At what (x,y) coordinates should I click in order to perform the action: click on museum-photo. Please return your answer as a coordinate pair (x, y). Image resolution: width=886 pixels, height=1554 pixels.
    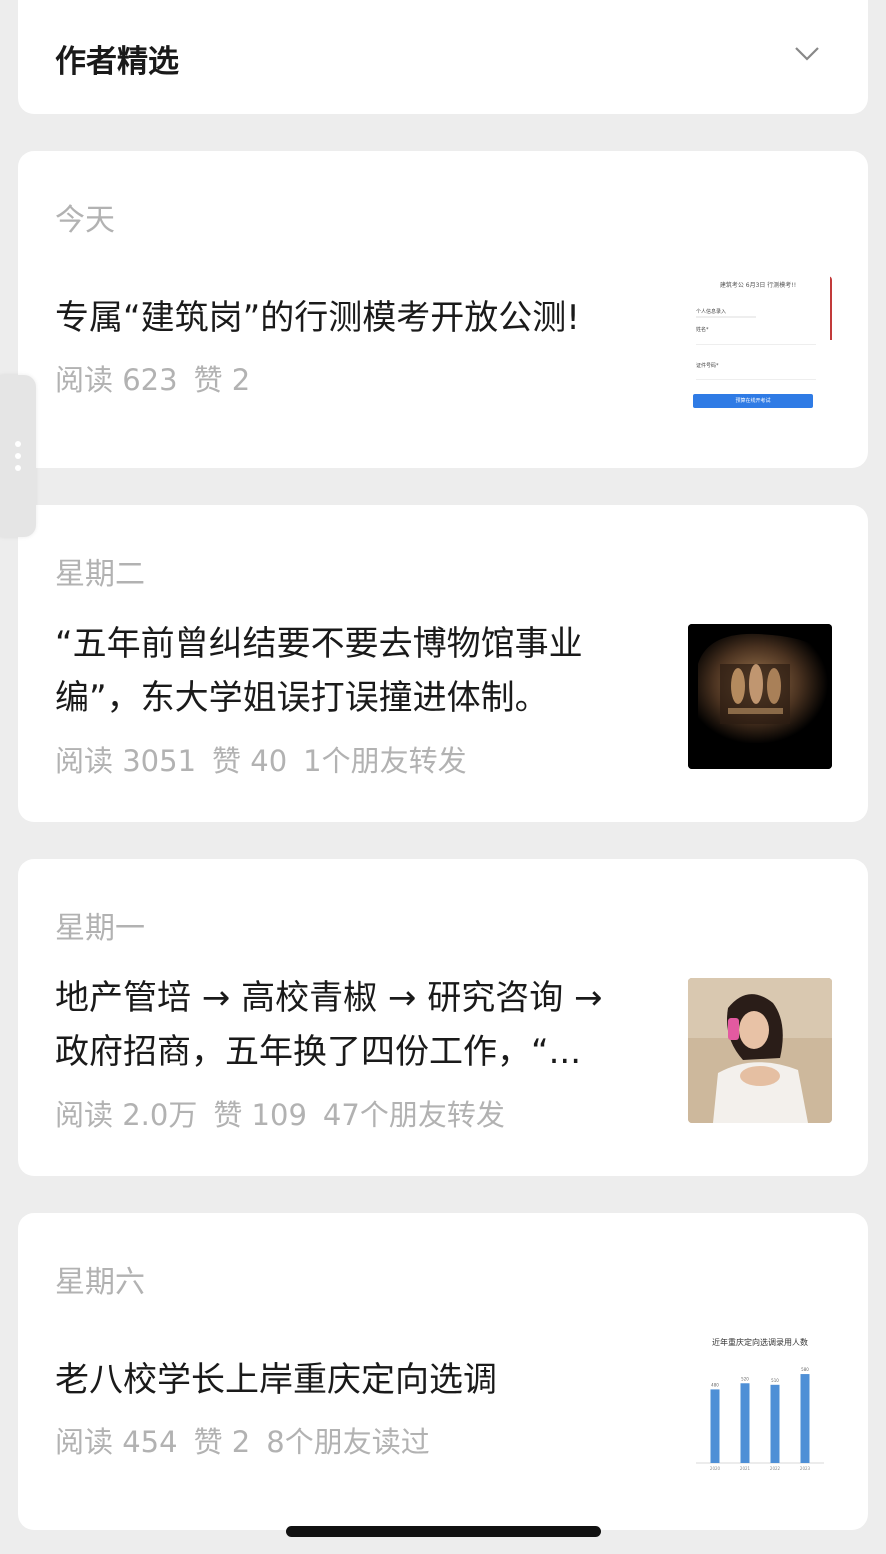
    Looking at the image, I should click on (760, 696).